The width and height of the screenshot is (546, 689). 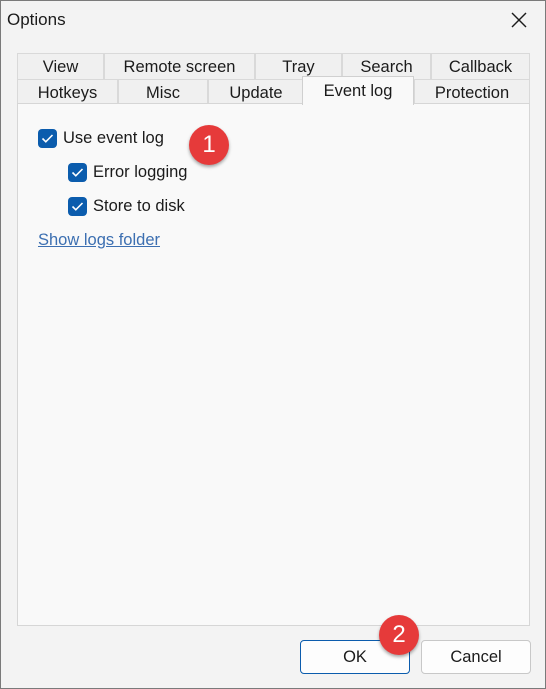 What do you see at coordinates (358, 90) in the screenshot?
I see `tab-event-log: Event log` at bounding box center [358, 90].